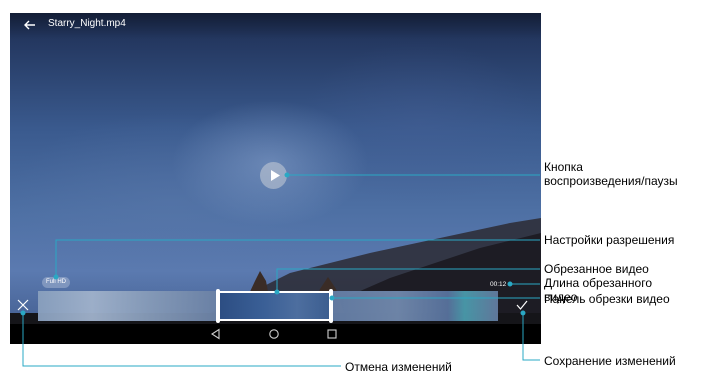  I want to click on callout-resolution: Настройки разрешения, so click(609, 240).